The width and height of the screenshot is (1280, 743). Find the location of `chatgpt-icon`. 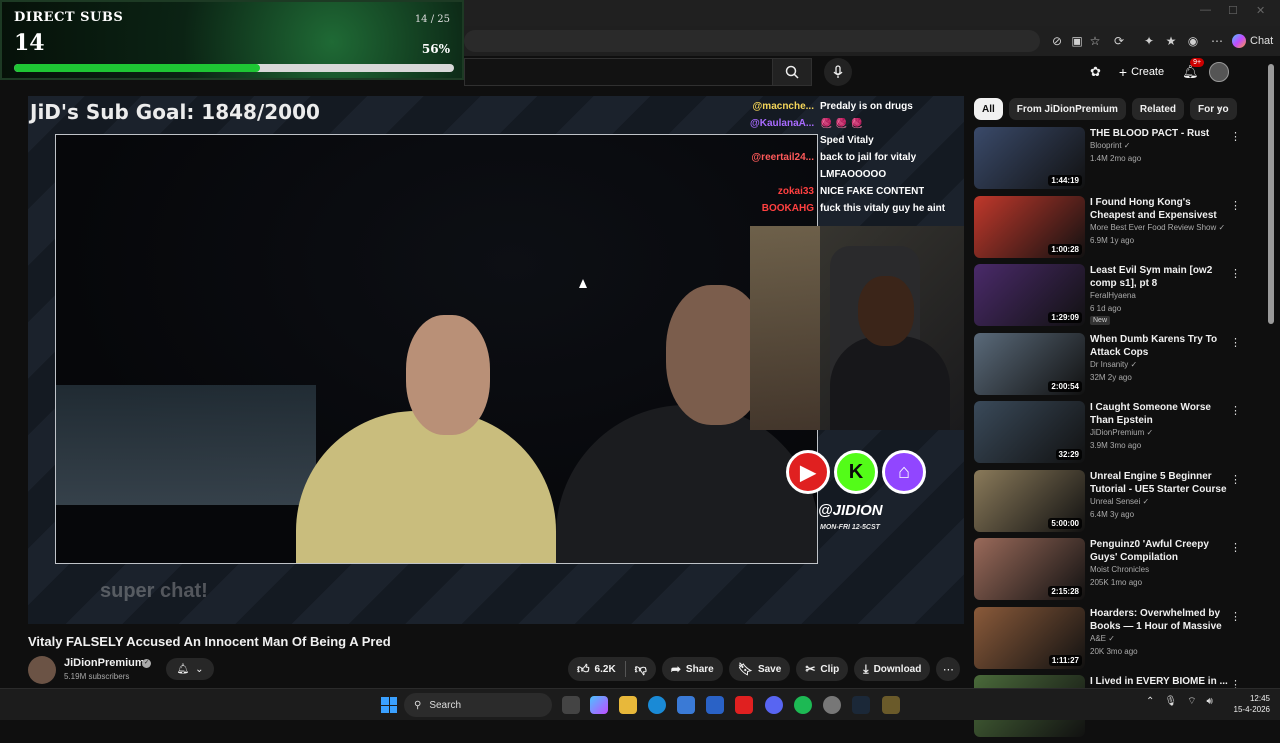

chatgpt-icon is located at coordinates (832, 705).